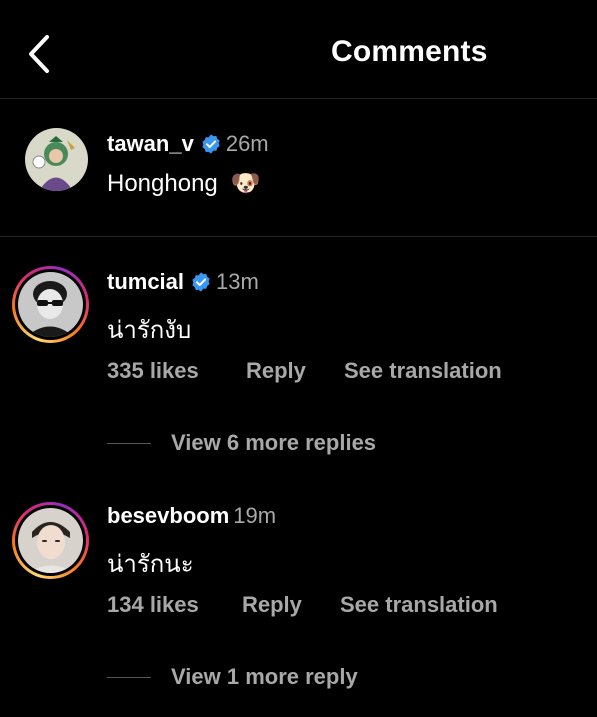 This screenshot has height=717, width=597. What do you see at coordinates (150, 564) in the screenshot?
I see `comment-text: น่ารักนะ` at bounding box center [150, 564].